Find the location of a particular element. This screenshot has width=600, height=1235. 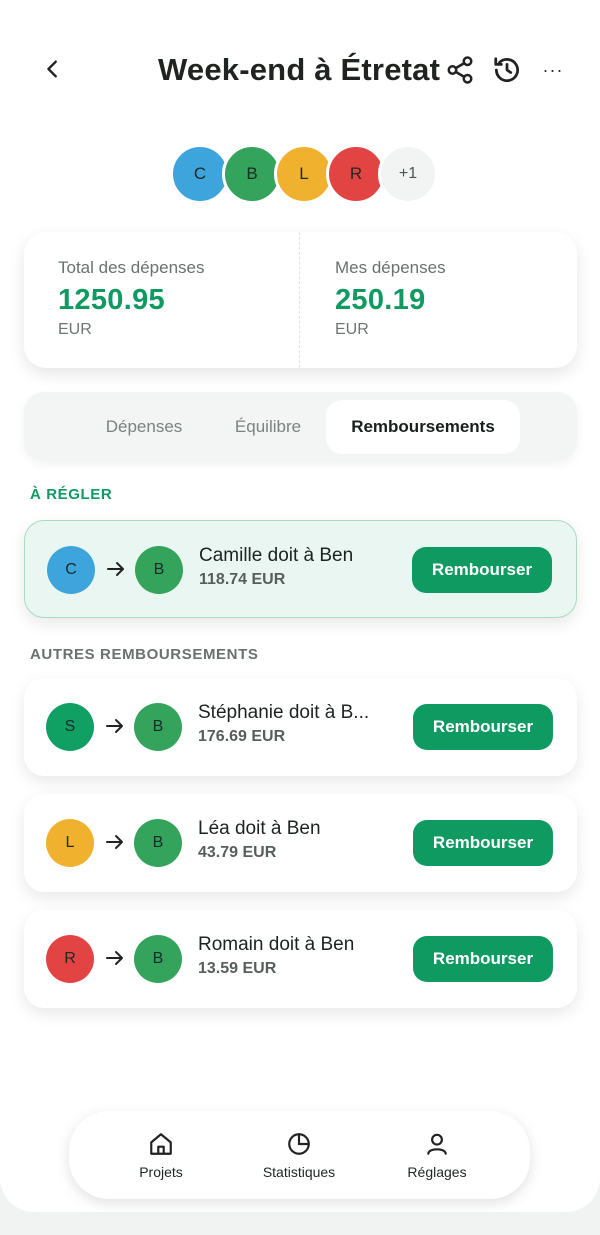

header: Week-end à Étretat ··· is located at coordinates (300, 70).